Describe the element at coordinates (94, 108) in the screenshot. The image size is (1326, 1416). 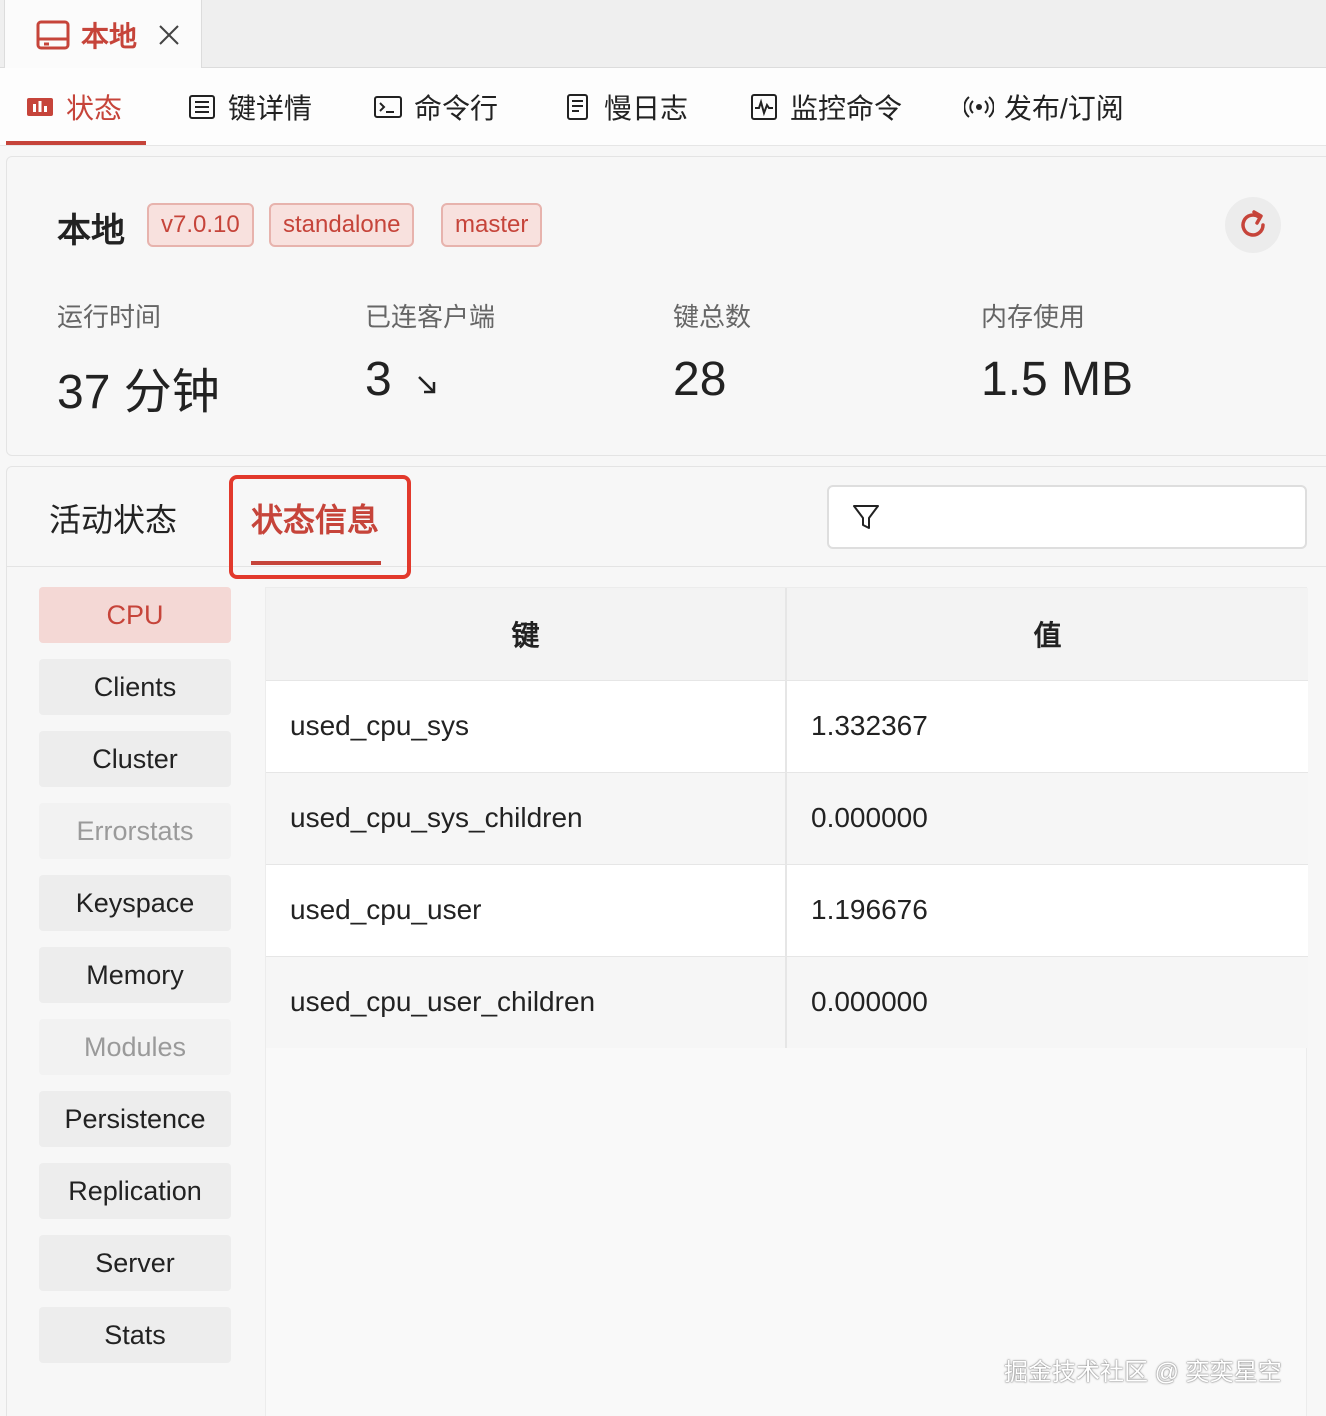
I see `nav-label: 状态` at that location.